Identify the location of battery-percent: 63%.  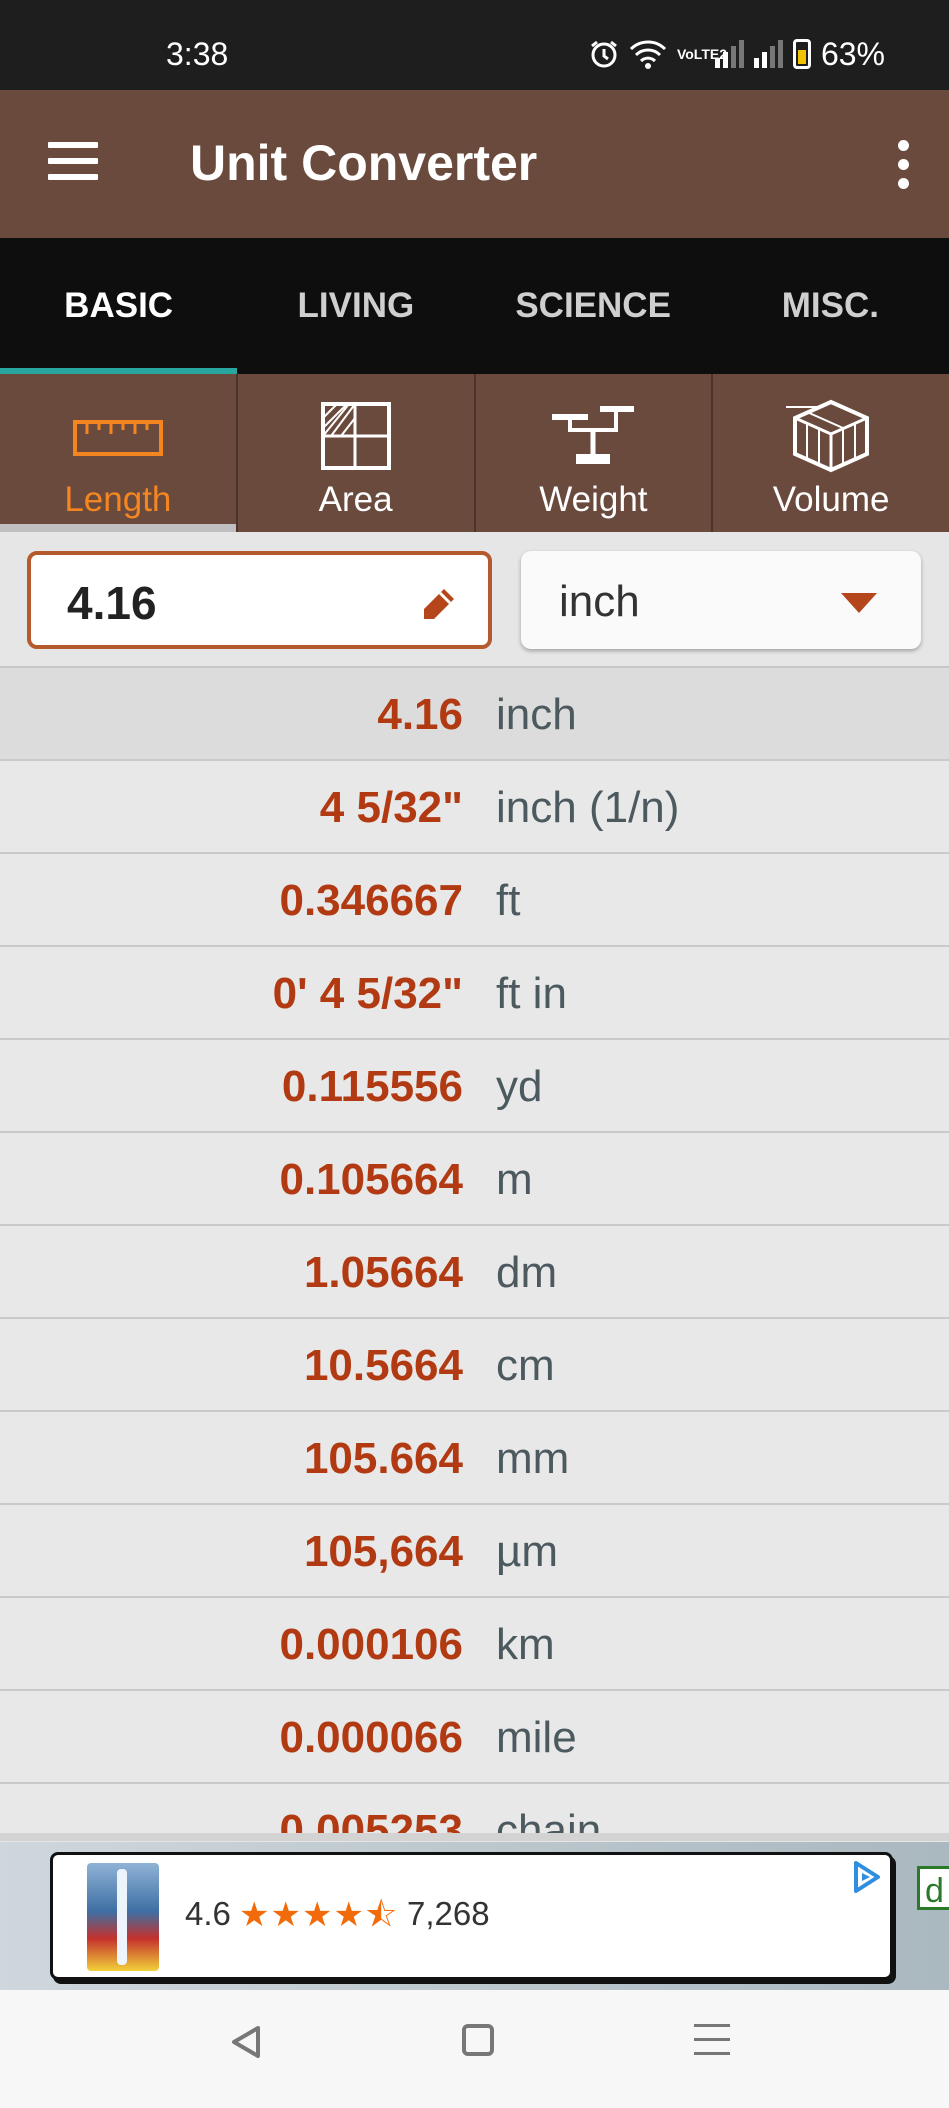
(852, 53).